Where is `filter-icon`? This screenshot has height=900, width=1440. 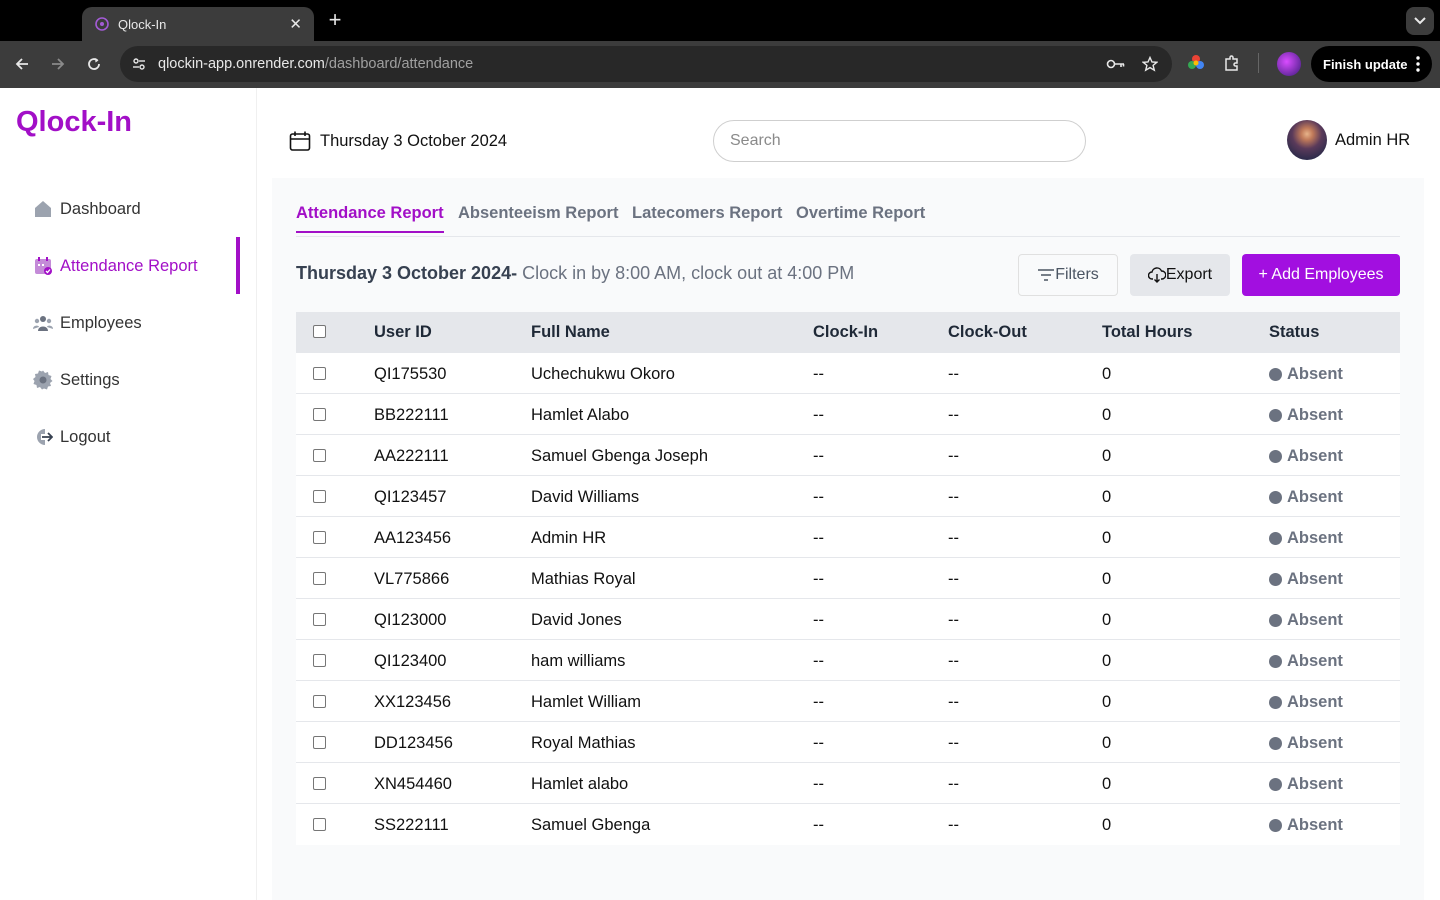
filter-icon is located at coordinates (1046, 275).